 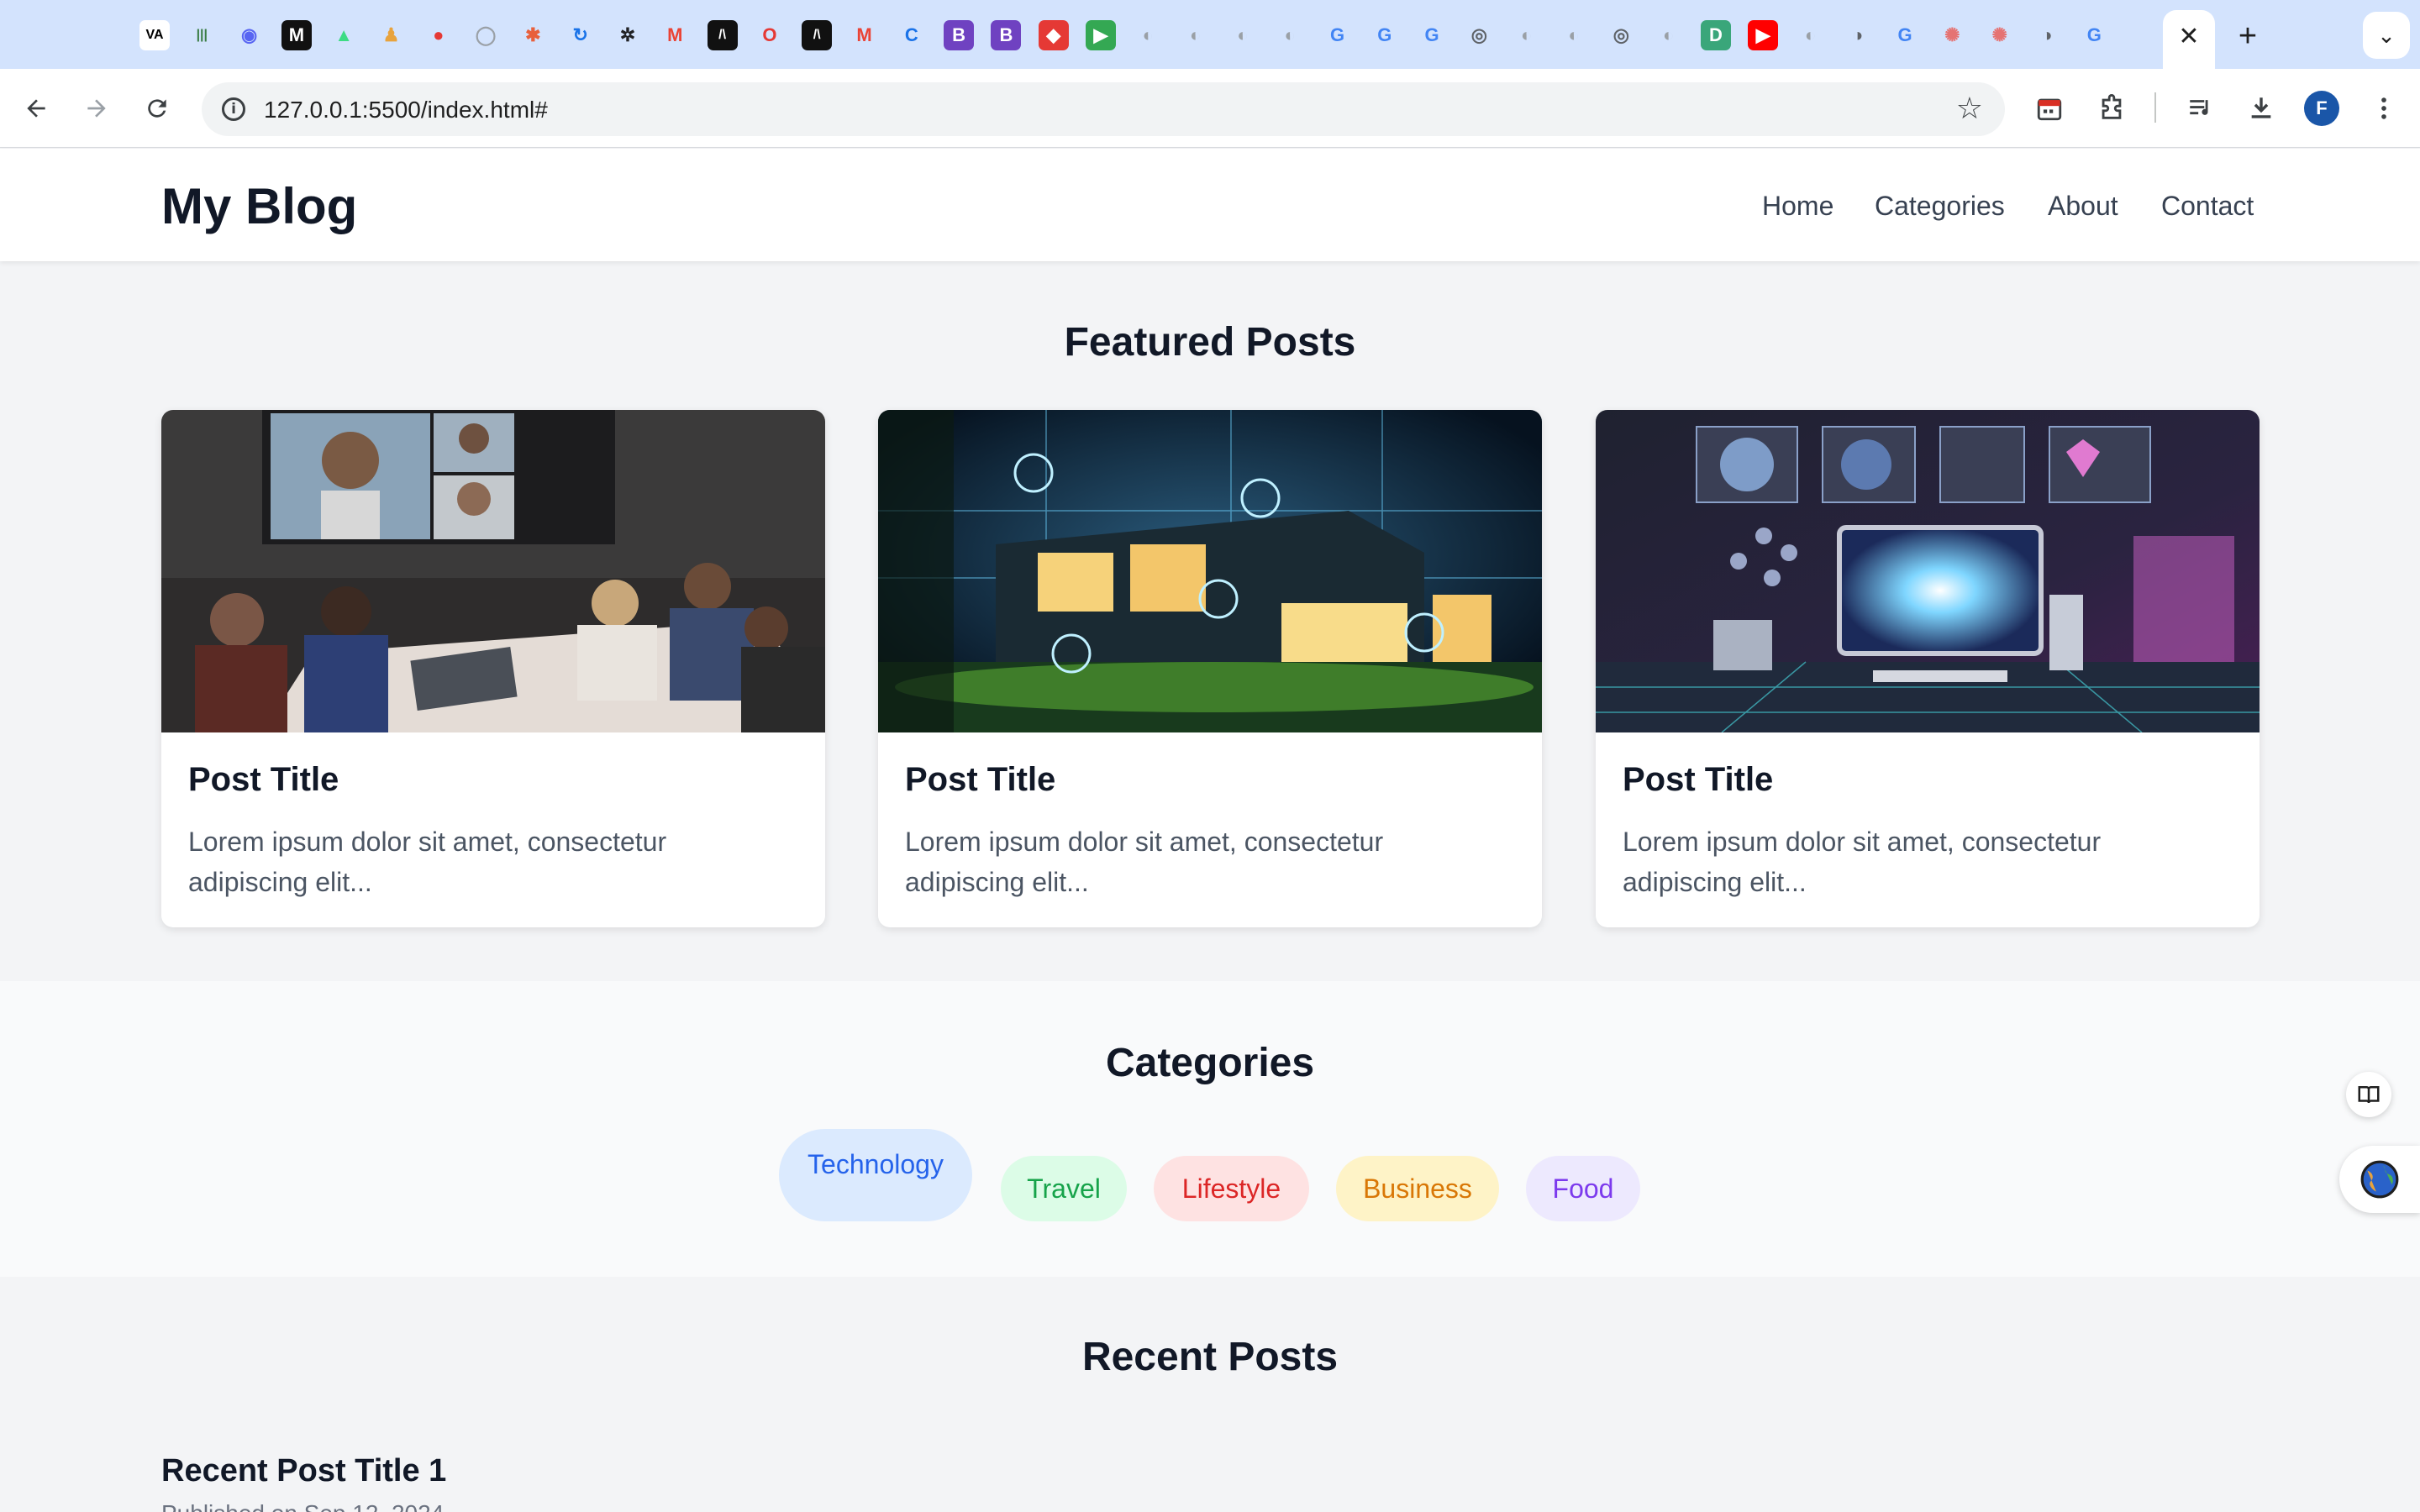 I want to click on site-logo: My Blog, so click(x=259, y=206).